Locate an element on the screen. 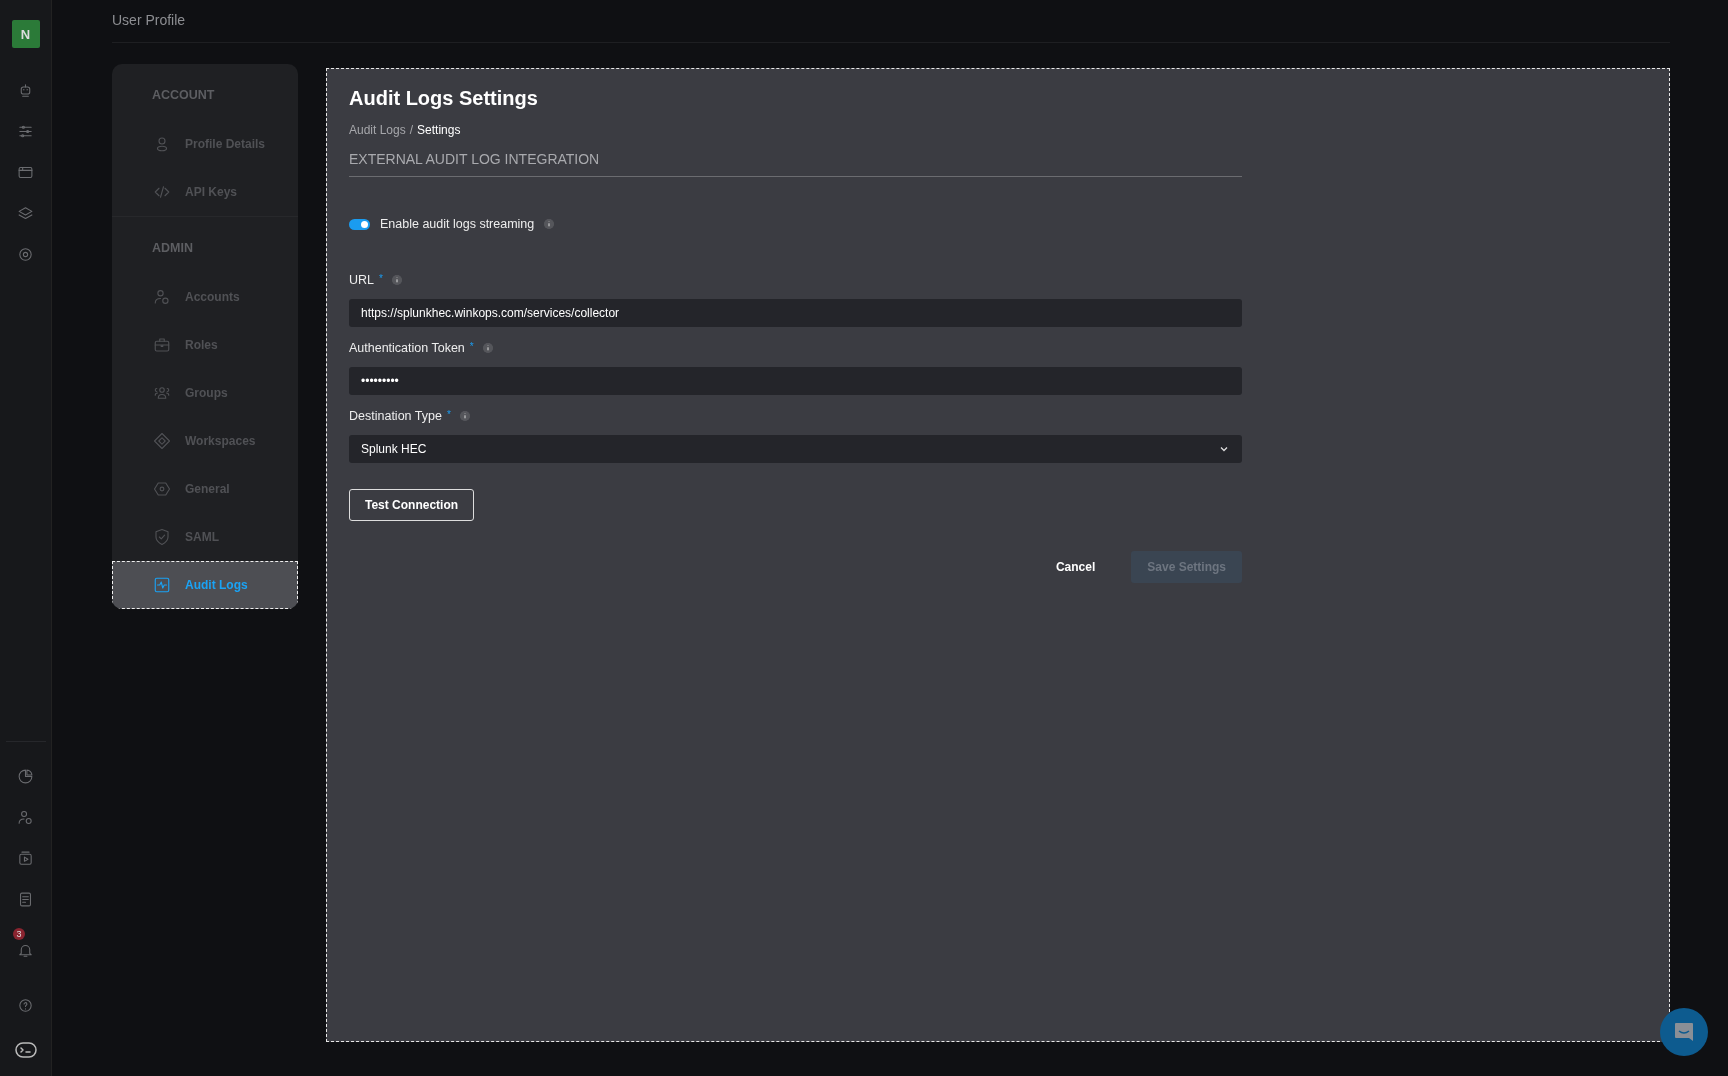 The image size is (1728, 1076). shield-check-icon is located at coordinates (162, 537).